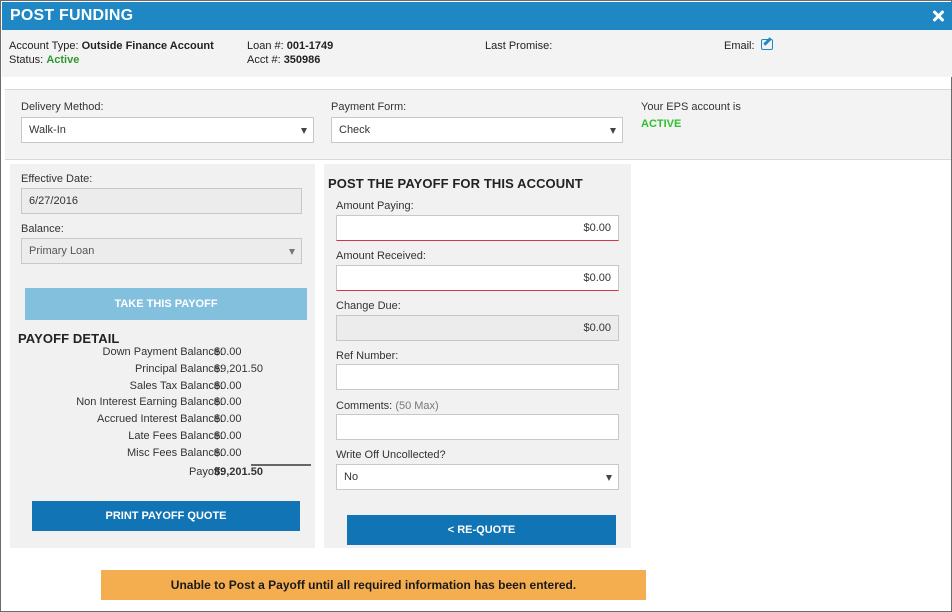 This screenshot has width=952, height=612. Describe the element at coordinates (176, 385) in the screenshot. I see `detail-label: Sales Tax Balance:` at that location.